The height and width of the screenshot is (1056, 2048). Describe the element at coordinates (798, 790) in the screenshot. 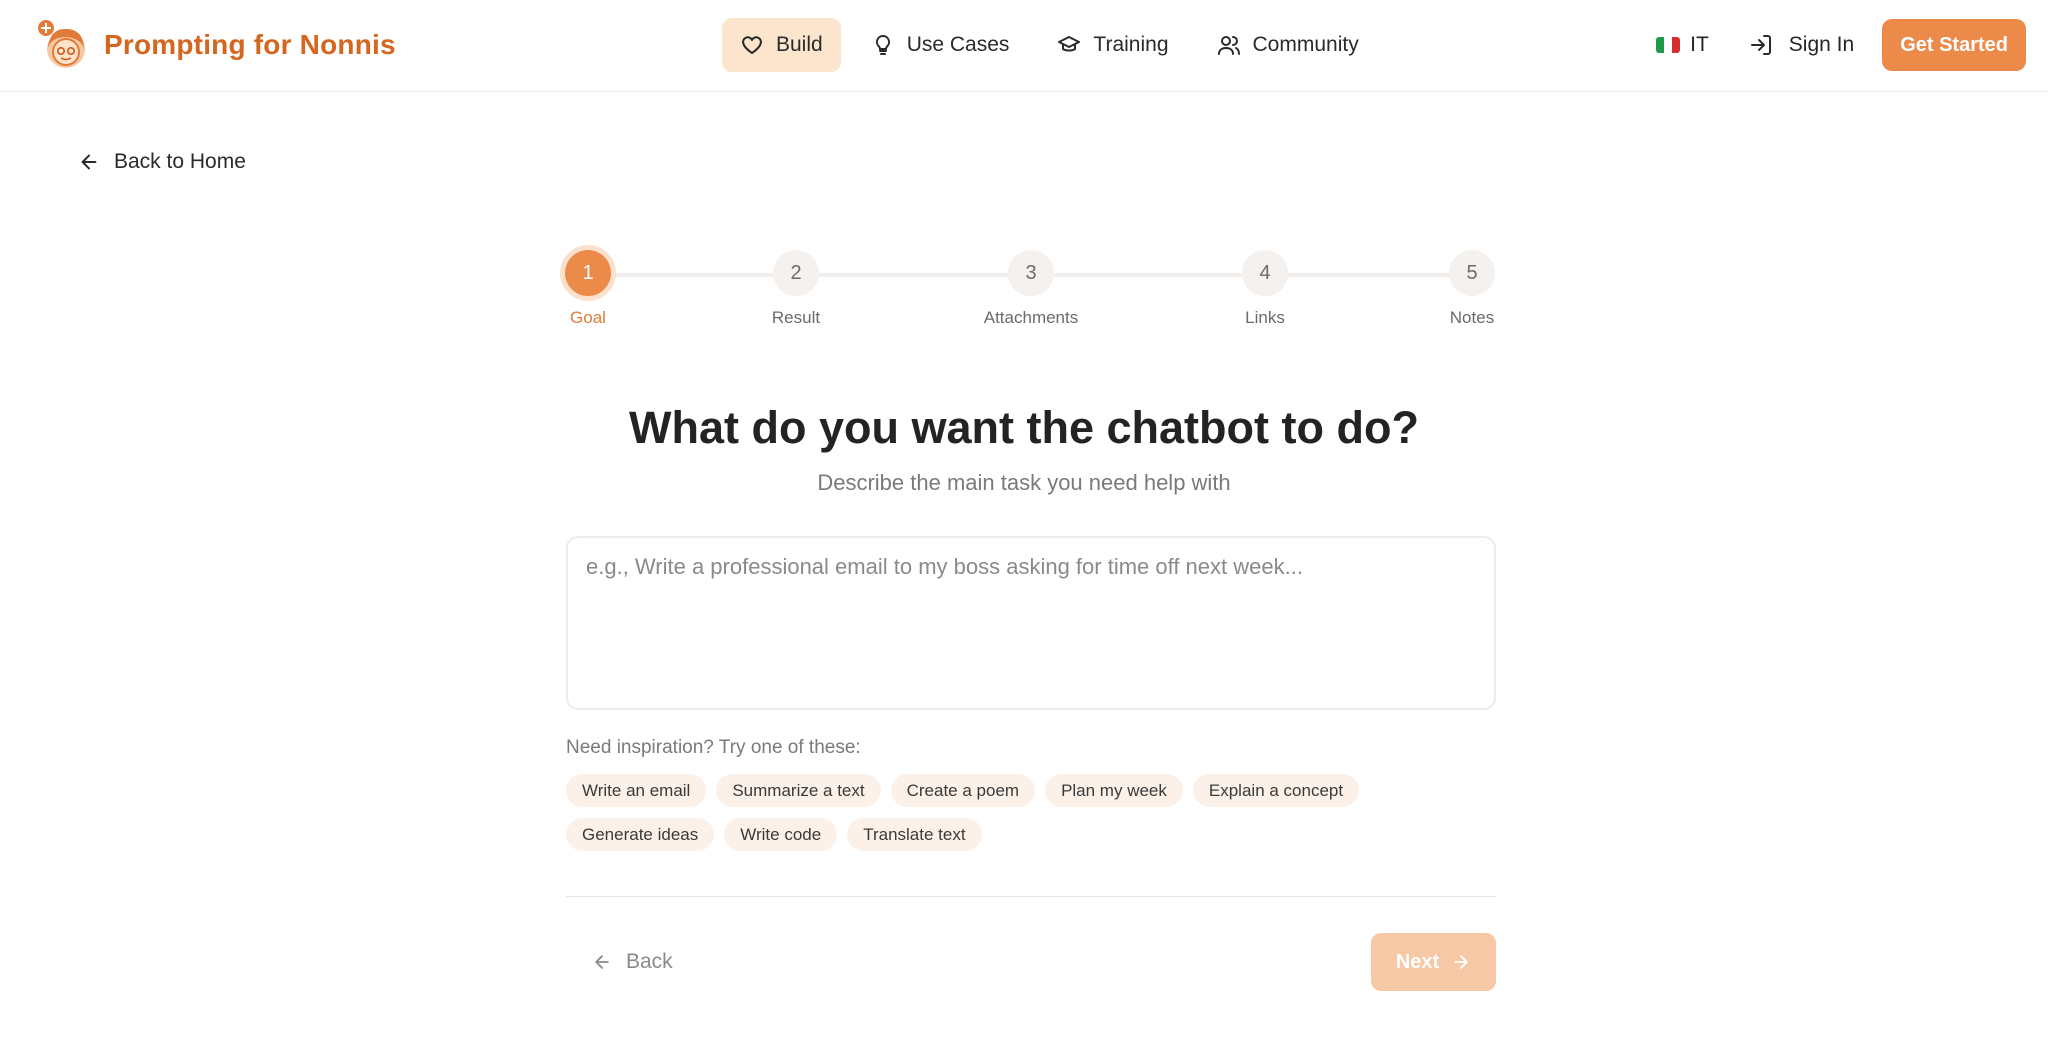

I see `suggestion-chip: Summarize a text` at that location.